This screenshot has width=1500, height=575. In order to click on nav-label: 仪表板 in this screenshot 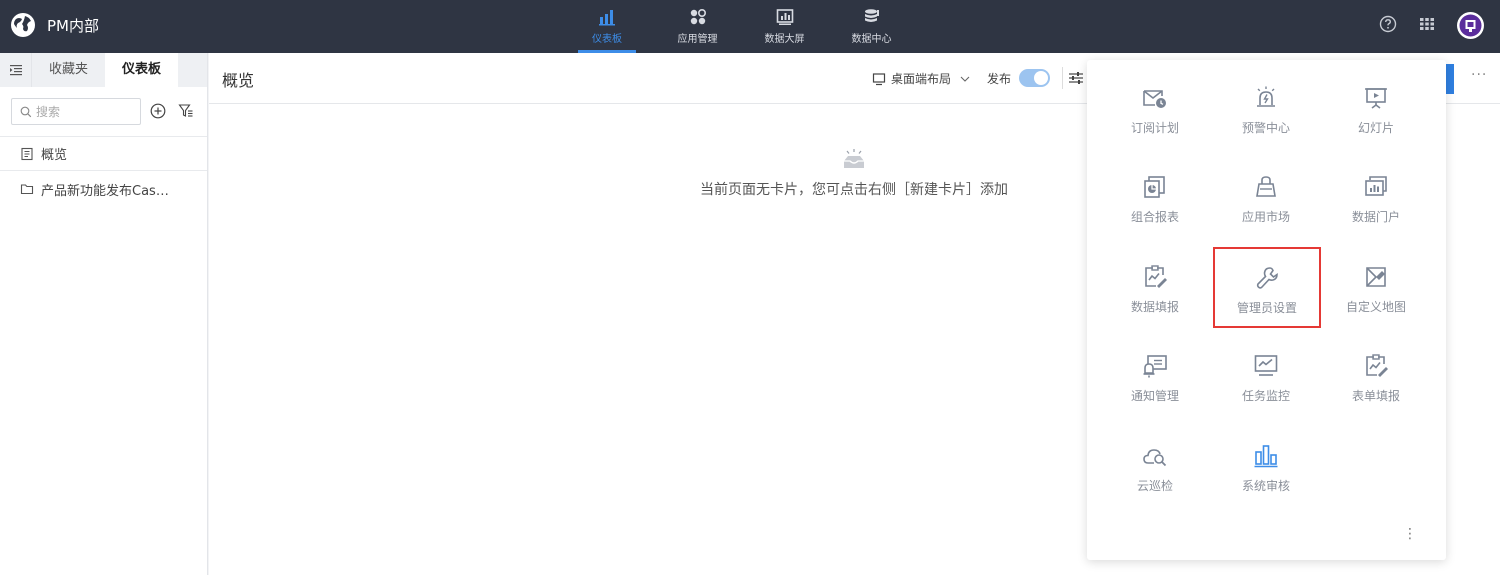, I will do `click(607, 39)`.